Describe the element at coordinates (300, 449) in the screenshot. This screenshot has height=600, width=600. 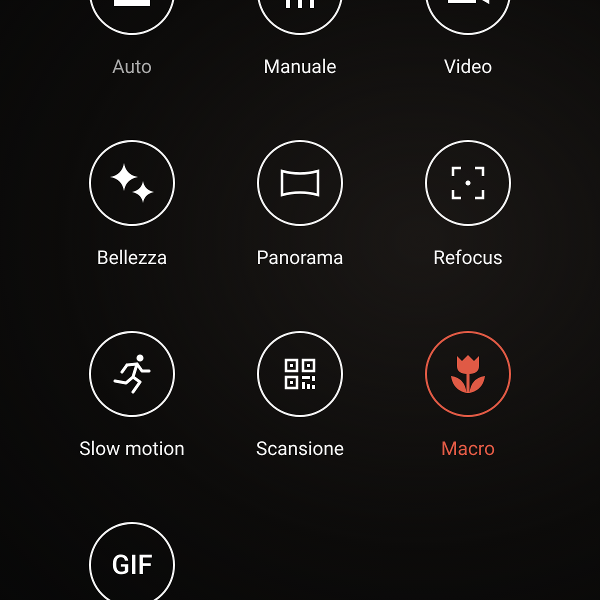
I see `mode-label: Scansione` at that location.